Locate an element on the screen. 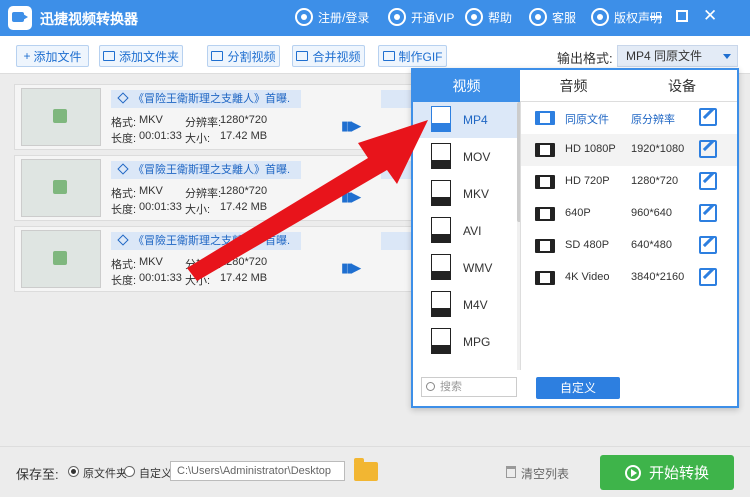 This screenshot has height=497, width=750. start-convert-label: 开始转换 is located at coordinates (678, 473).